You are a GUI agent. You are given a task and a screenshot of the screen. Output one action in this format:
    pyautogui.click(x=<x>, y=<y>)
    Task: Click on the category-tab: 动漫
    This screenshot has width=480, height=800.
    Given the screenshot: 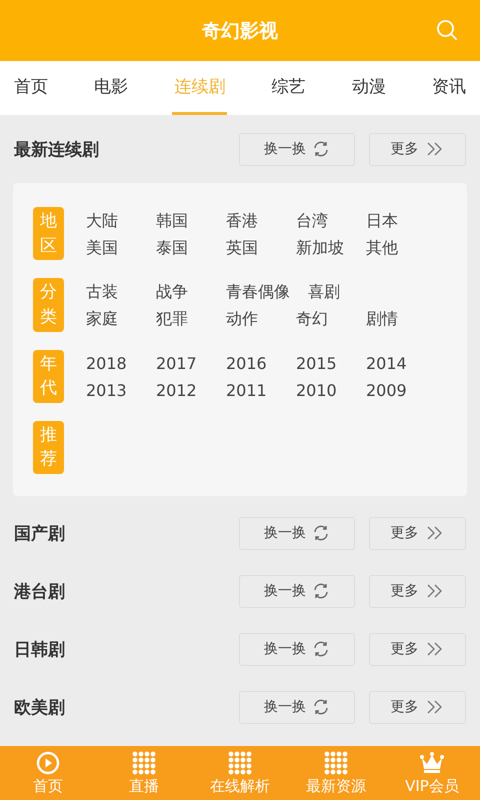 What is the action you would take?
    pyautogui.click(x=369, y=88)
    